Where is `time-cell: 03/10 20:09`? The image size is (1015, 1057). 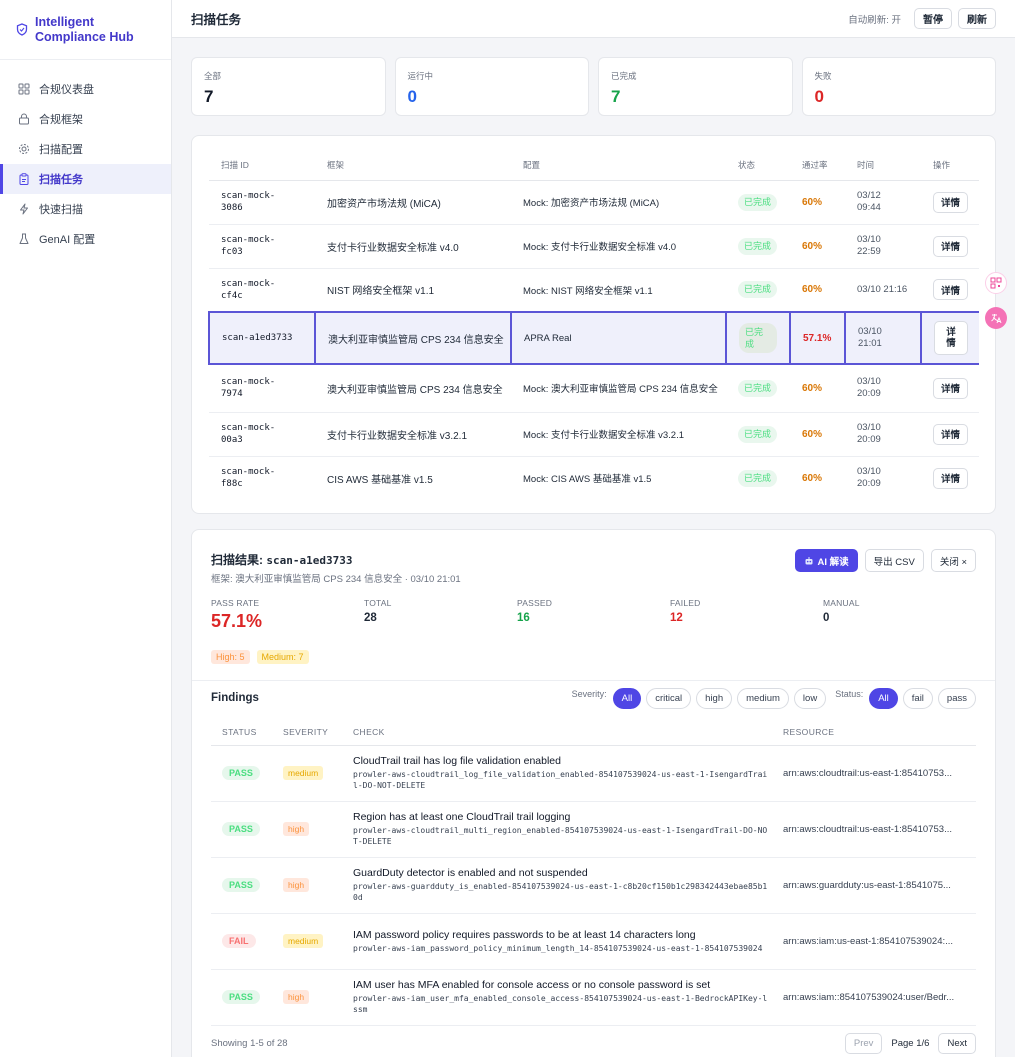
time-cell: 03/10 20:09 is located at coordinates (889, 388).